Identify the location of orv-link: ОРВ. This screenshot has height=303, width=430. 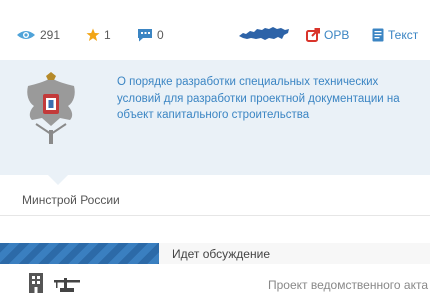
(327, 35).